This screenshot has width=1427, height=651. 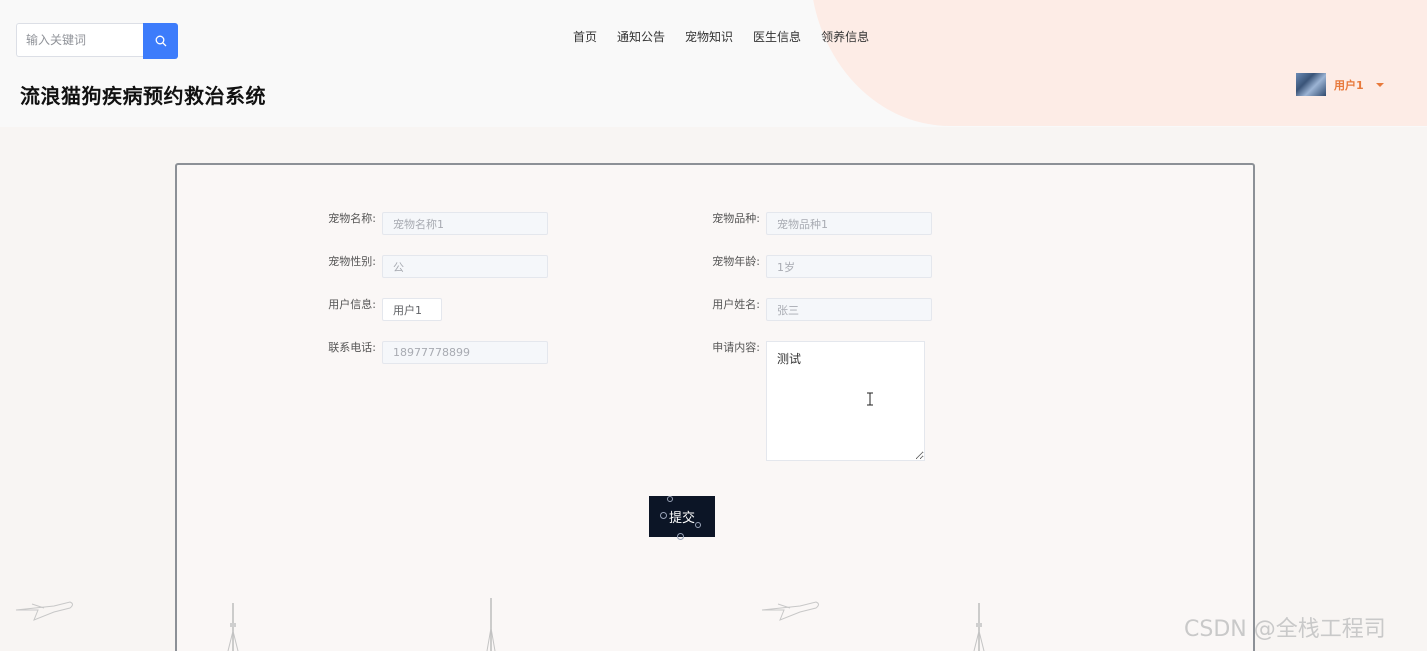 I want to click on pet-name-input, so click(x=465, y=223).